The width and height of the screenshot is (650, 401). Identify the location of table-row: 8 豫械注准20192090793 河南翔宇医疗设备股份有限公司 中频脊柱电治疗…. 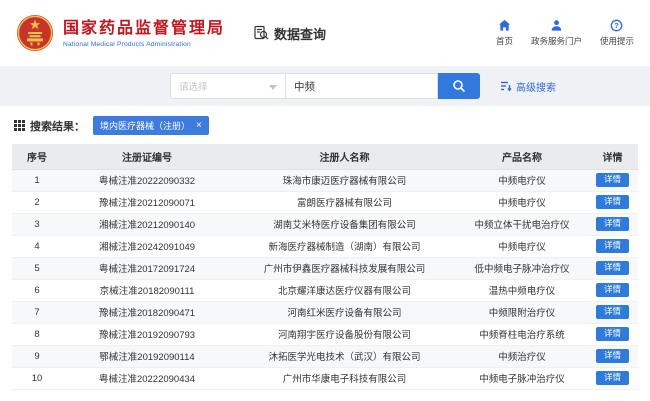
(325, 334).